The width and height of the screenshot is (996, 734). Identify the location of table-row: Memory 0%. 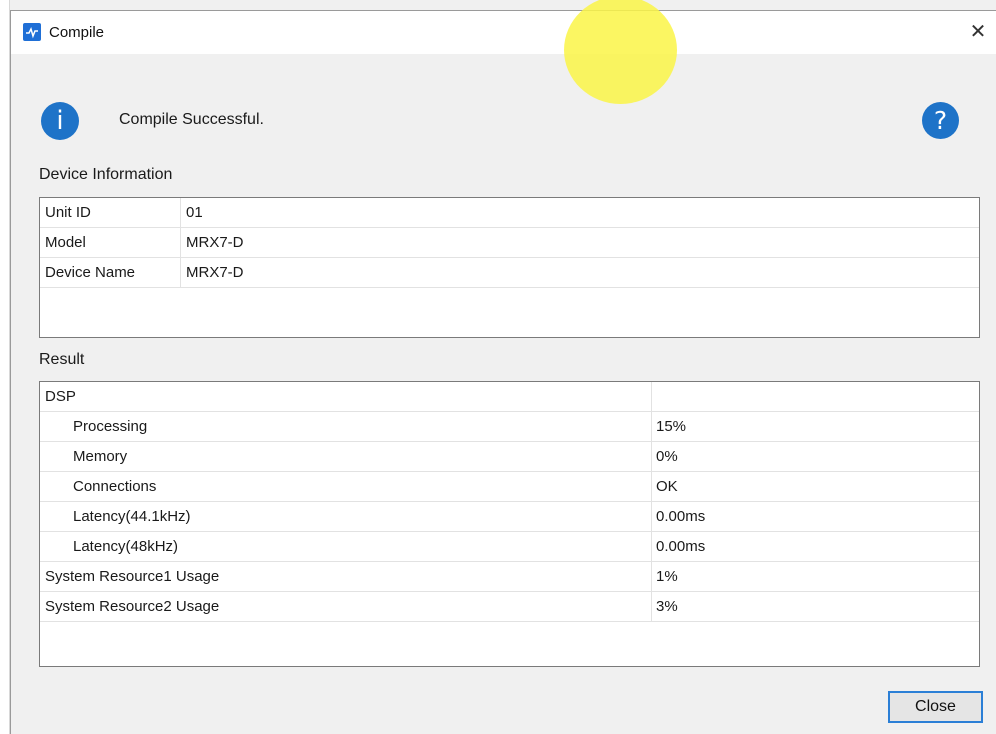
(509, 457).